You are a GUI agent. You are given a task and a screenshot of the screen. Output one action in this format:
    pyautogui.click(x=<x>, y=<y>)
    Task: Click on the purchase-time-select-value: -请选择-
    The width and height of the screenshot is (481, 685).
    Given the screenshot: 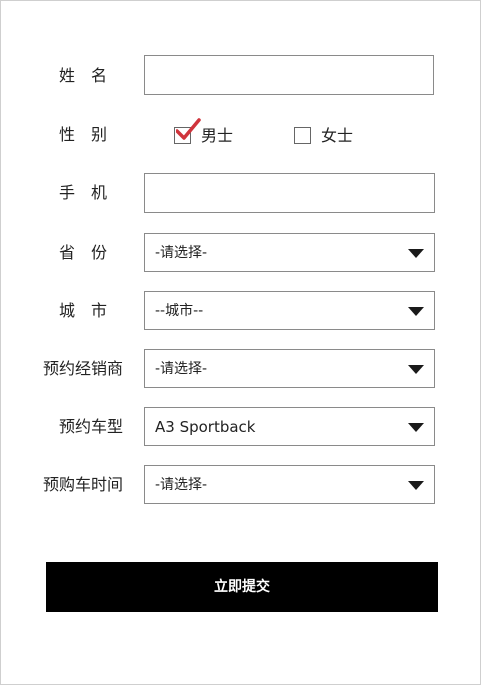 What is the action you would take?
    pyautogui.click(x=181, y=485)
    